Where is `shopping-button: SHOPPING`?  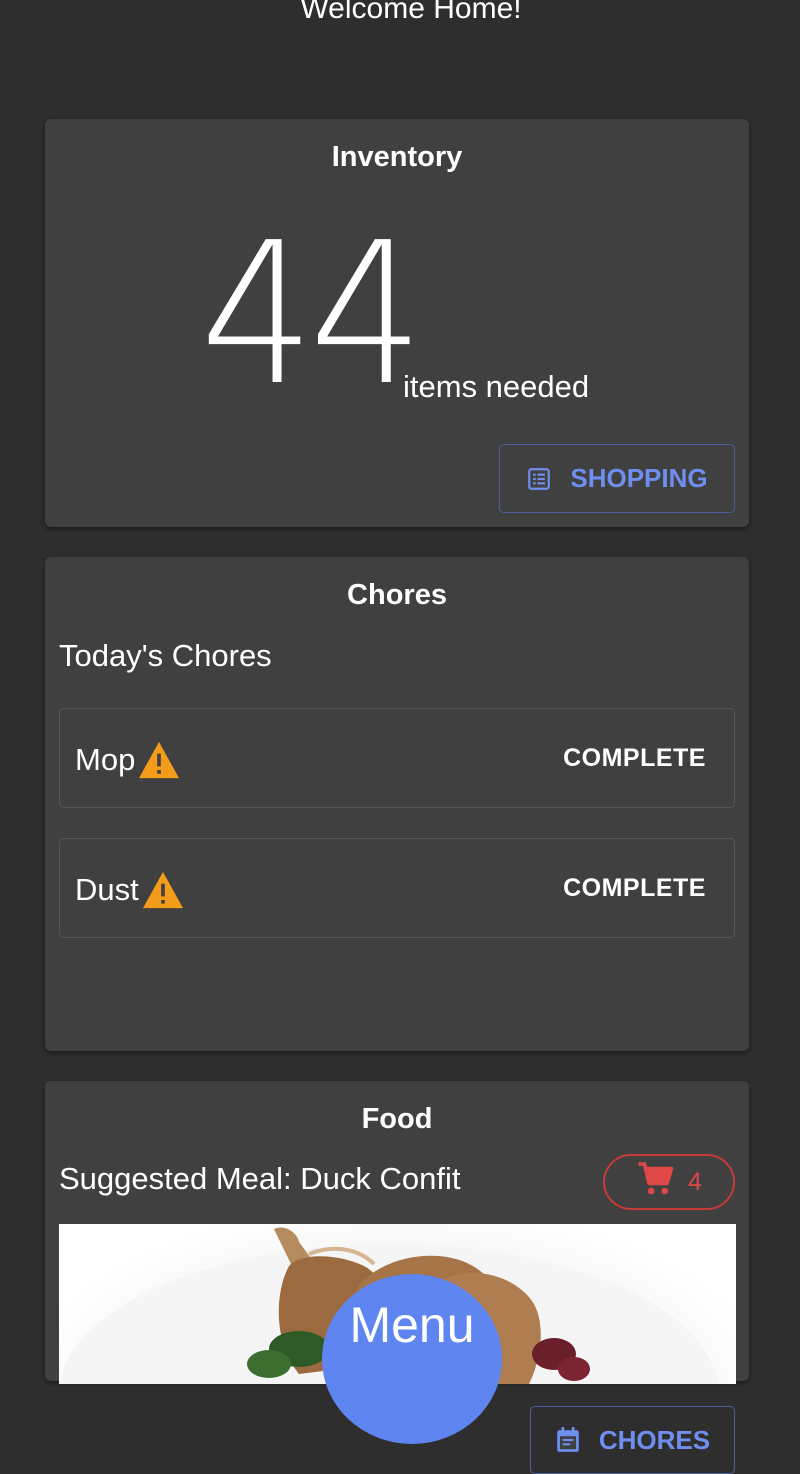
shopping-button: SHOPPING is located at coordinates (617, 478).